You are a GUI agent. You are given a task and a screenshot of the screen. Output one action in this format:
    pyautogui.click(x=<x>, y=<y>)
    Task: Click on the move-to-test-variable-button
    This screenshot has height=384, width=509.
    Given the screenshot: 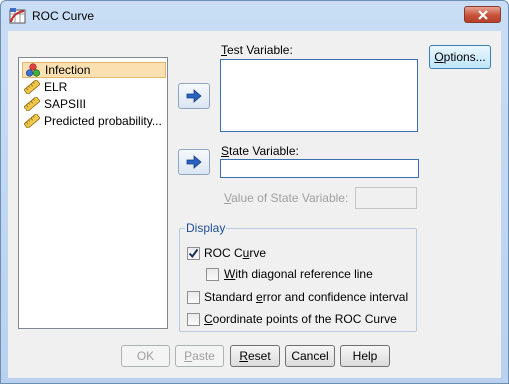 What is the action you would take?
    pyautogui.click(x=194, y=96)
    